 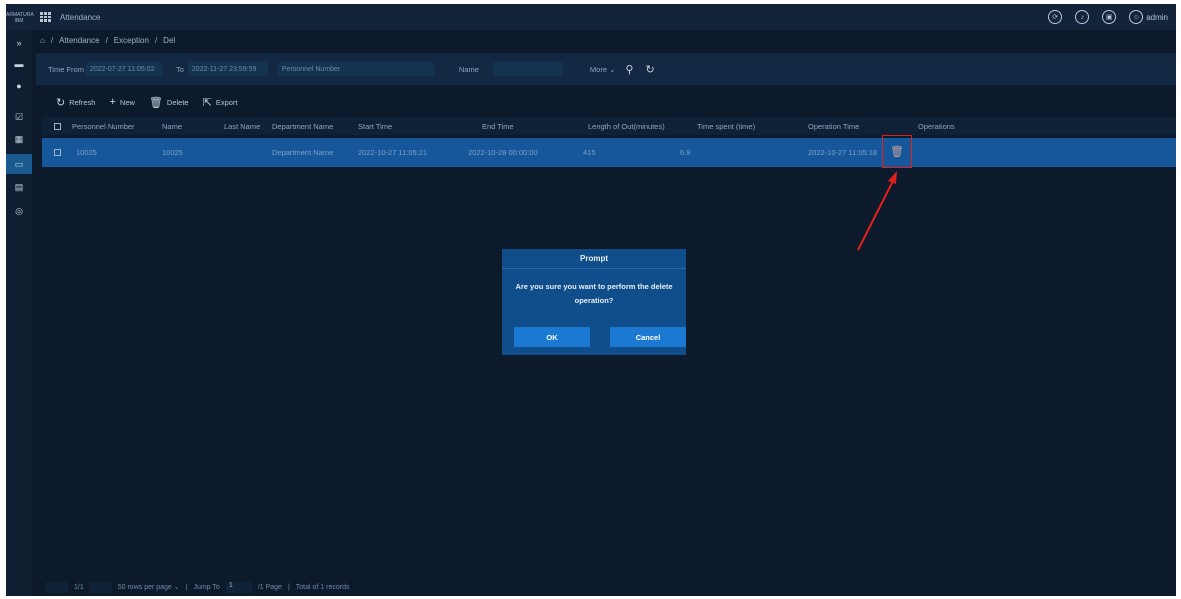 I want to click on select-all-checkbox, so click(x=57, y=126).